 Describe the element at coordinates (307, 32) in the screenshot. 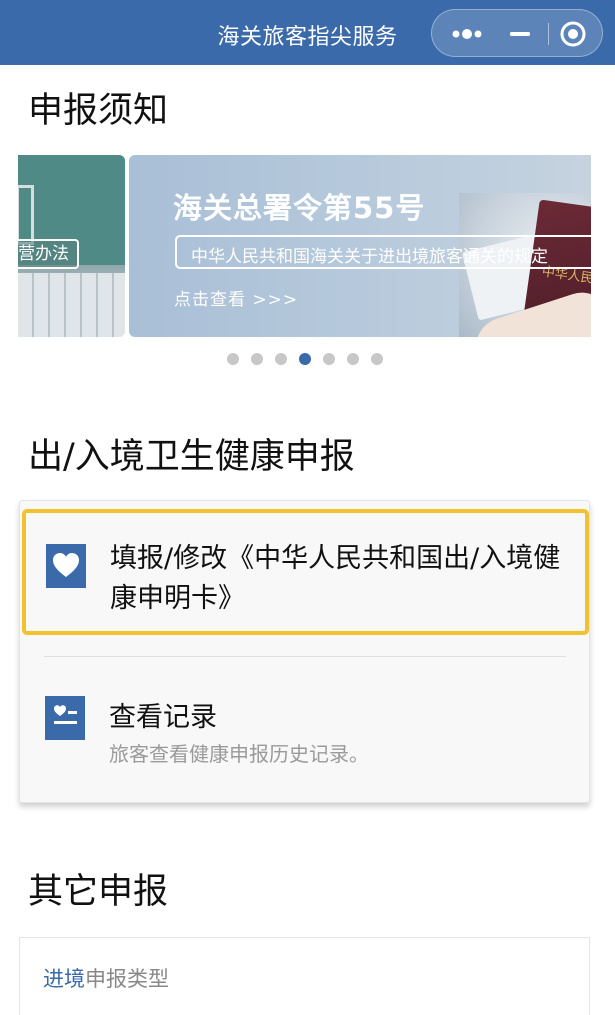

I see `title-bar: 海关旅客指尖服务` at that location.